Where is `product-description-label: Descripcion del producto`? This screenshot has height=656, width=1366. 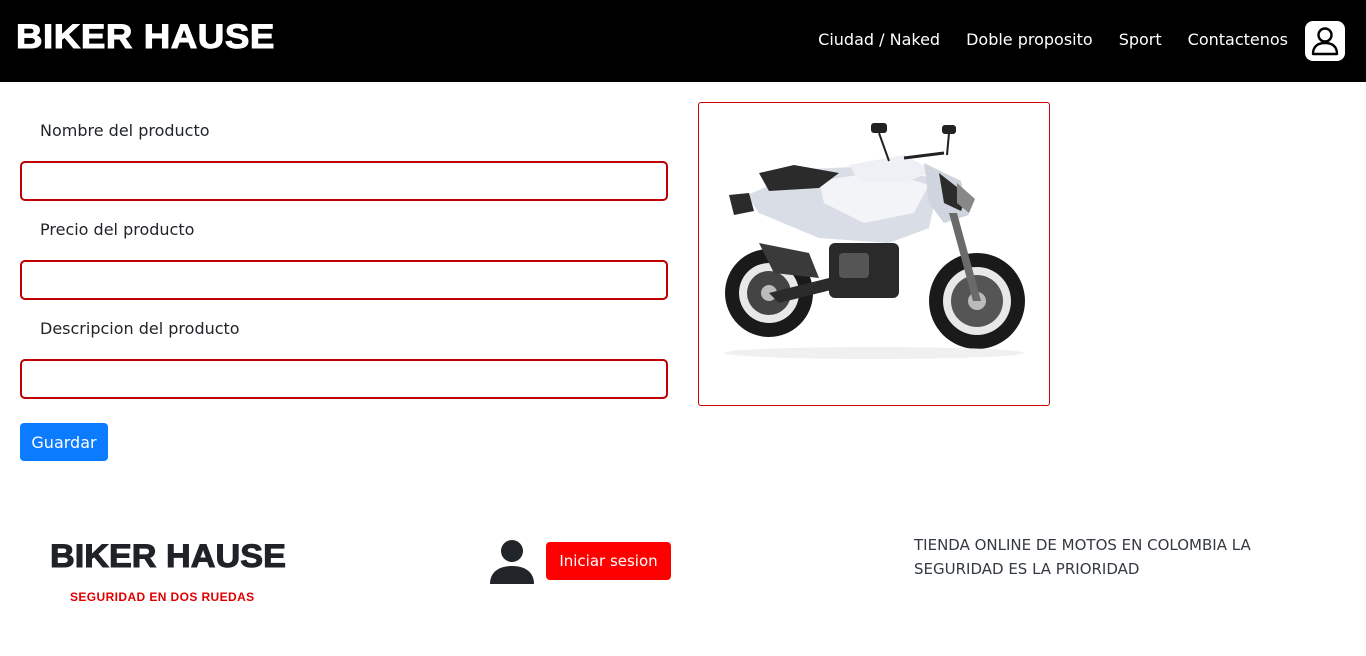 product-description-label: Descripcion del producto is located at coordinates (140, 328).